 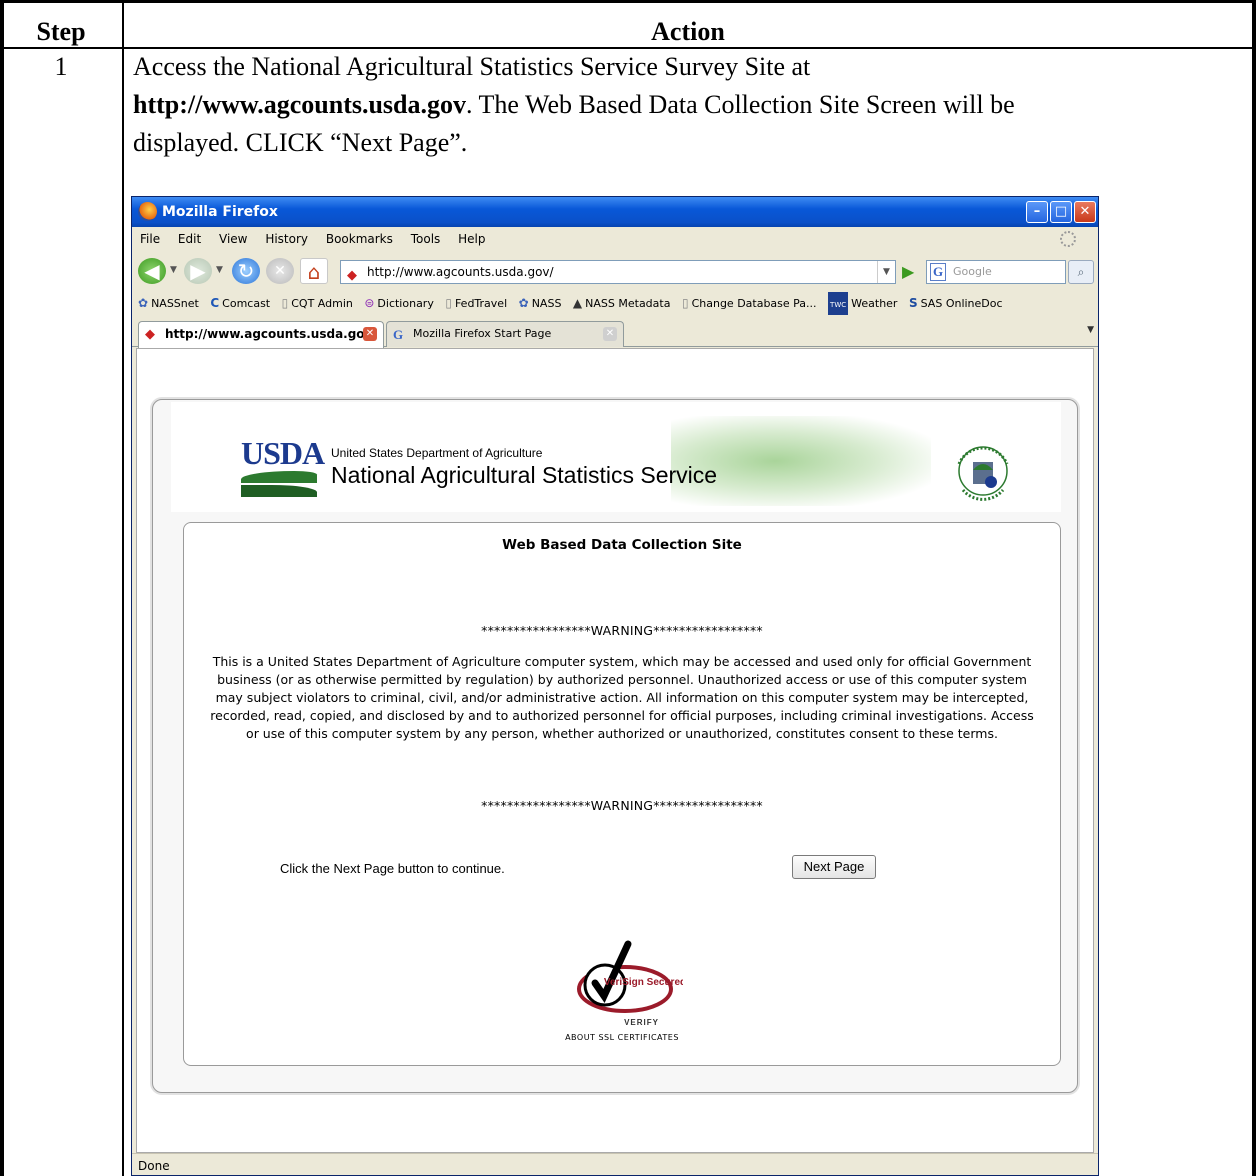 I want to click on address-bar: ◆ http://www.agcounts.usda.gov/ ▼, so click(x=618, y=272).